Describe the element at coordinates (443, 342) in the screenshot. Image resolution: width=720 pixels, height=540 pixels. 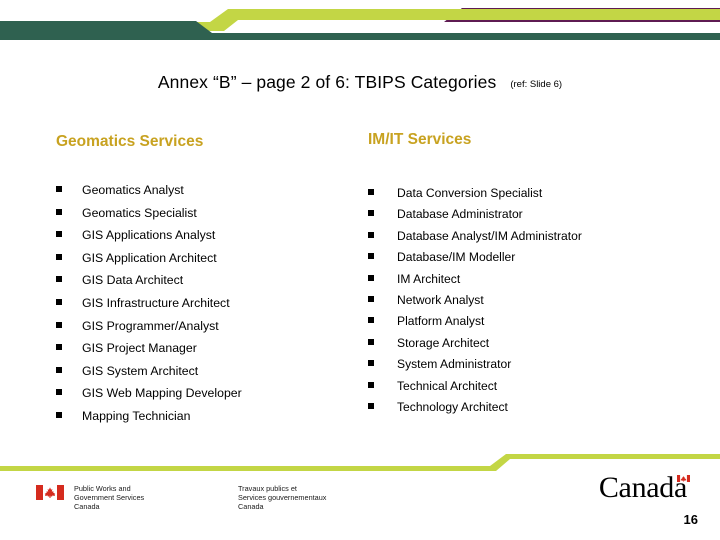
I see `list-item-label: Storage Architect` at that location.